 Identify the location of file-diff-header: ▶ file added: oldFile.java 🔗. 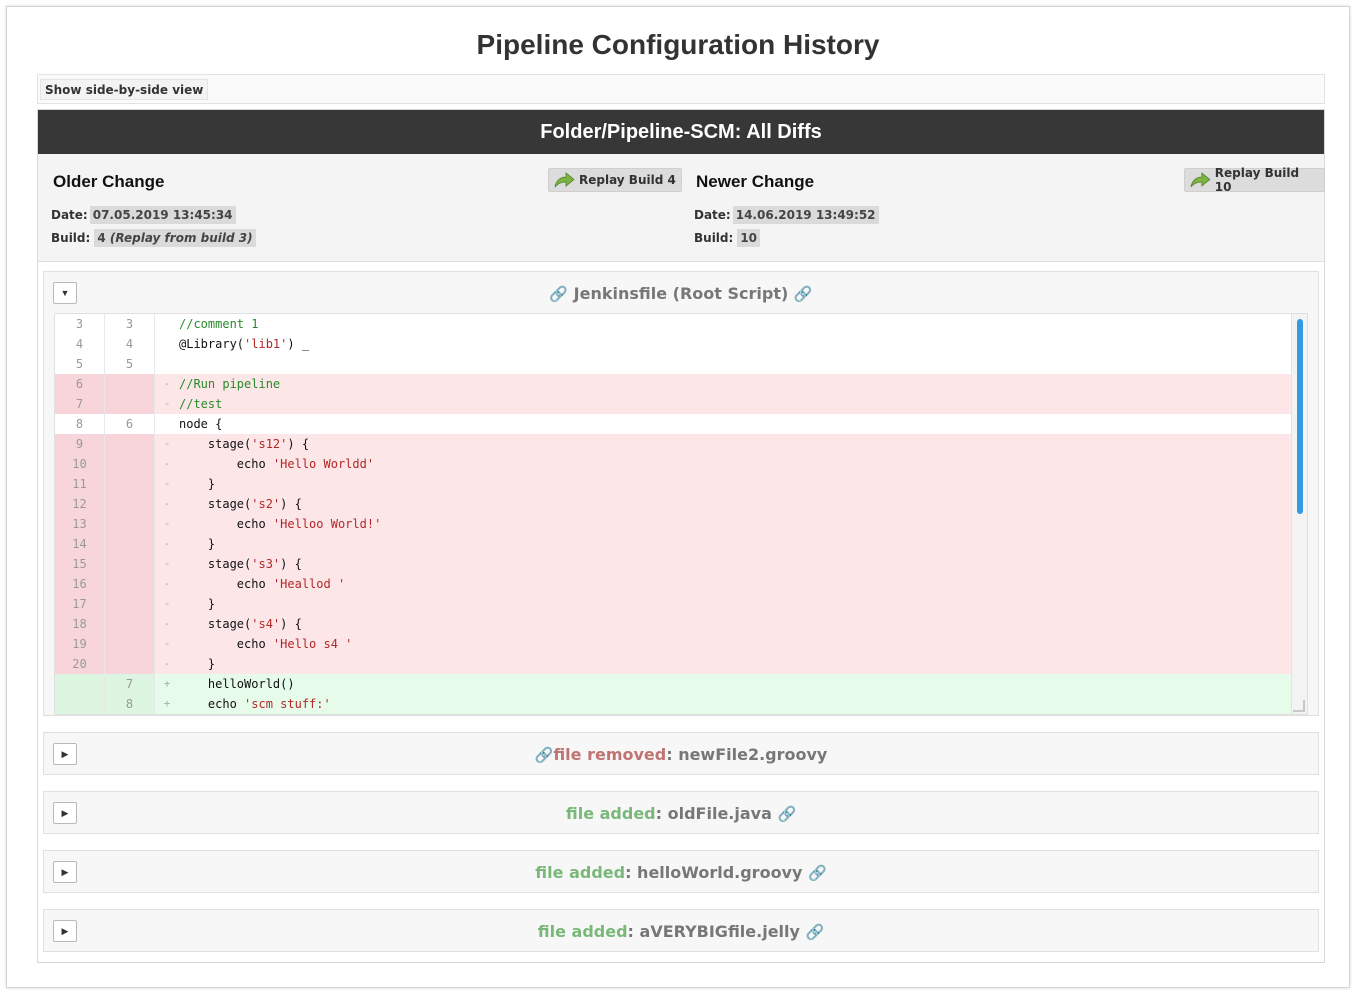
(681, 812).